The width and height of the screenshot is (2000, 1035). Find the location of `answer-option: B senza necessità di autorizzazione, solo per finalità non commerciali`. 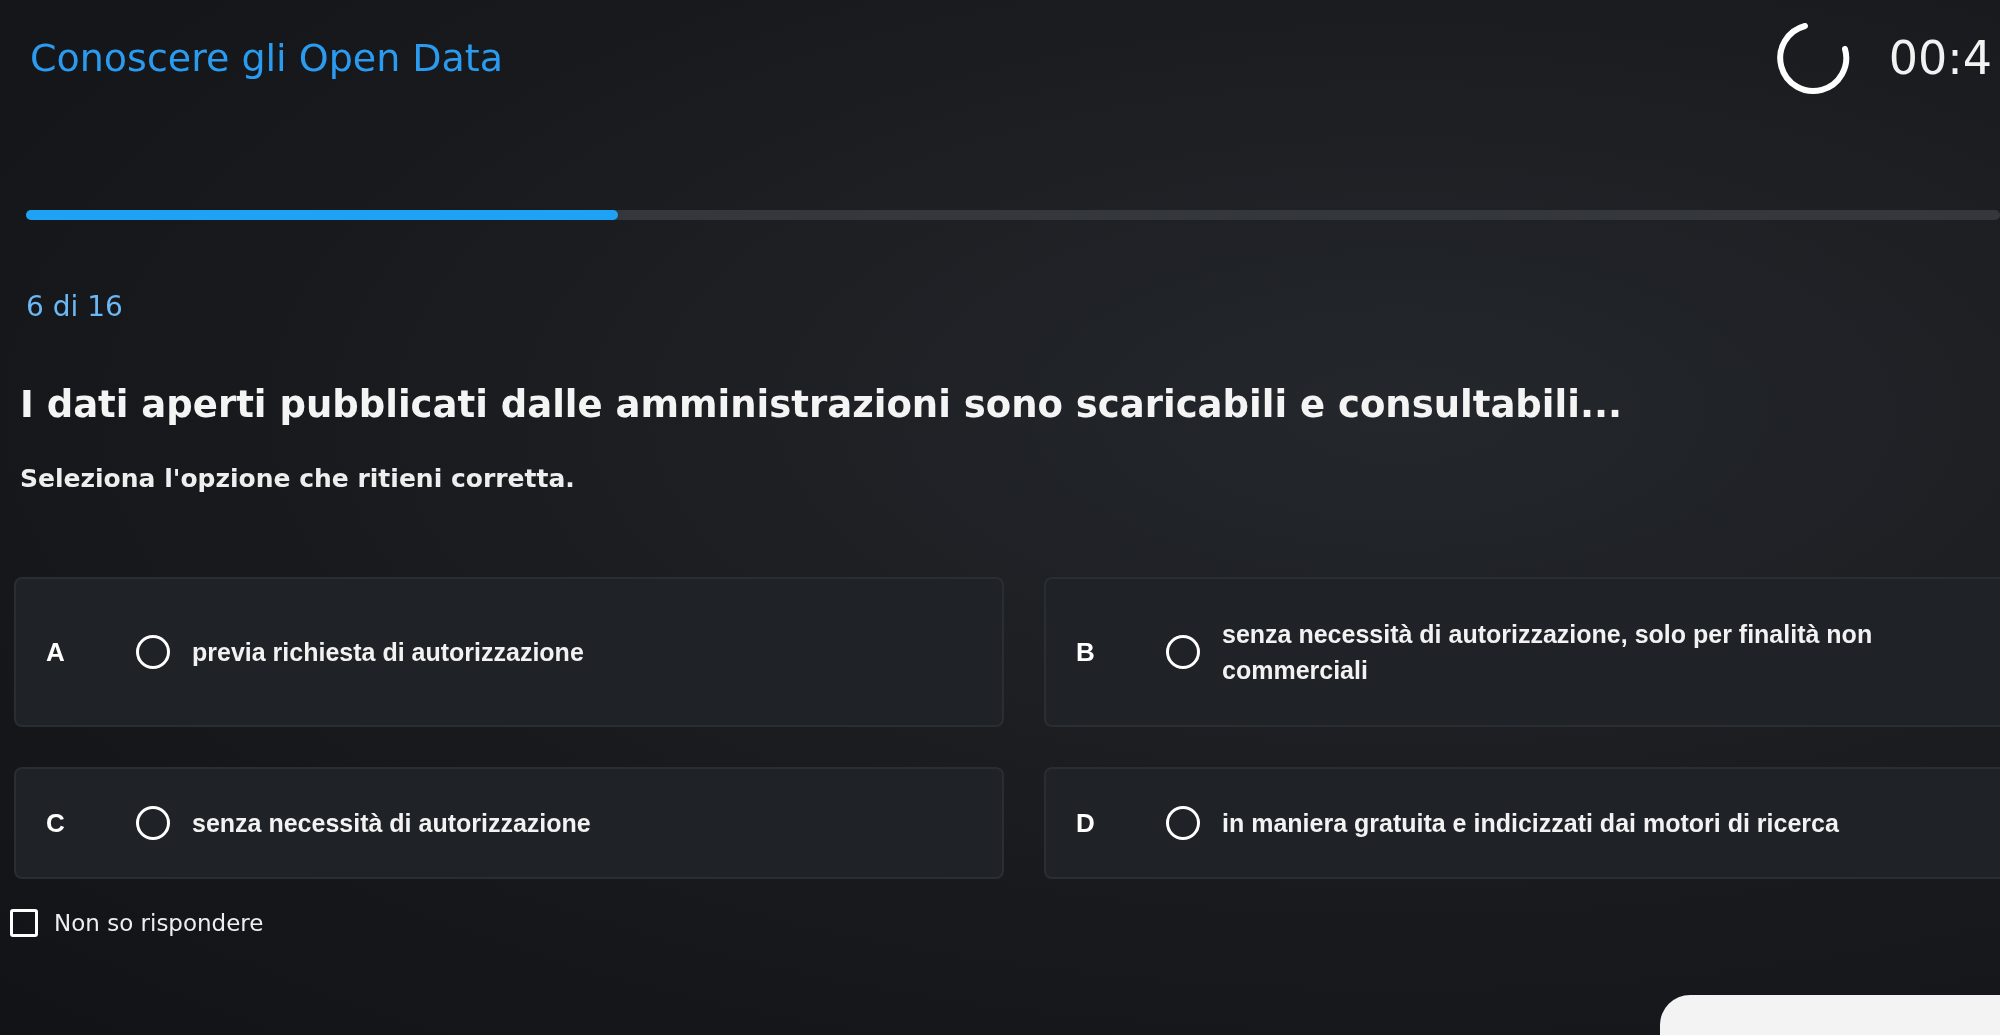

answer-option: B senza necessità di autorizzazione, solo per finalità non commerciali is located at coordinates (1522, 652).